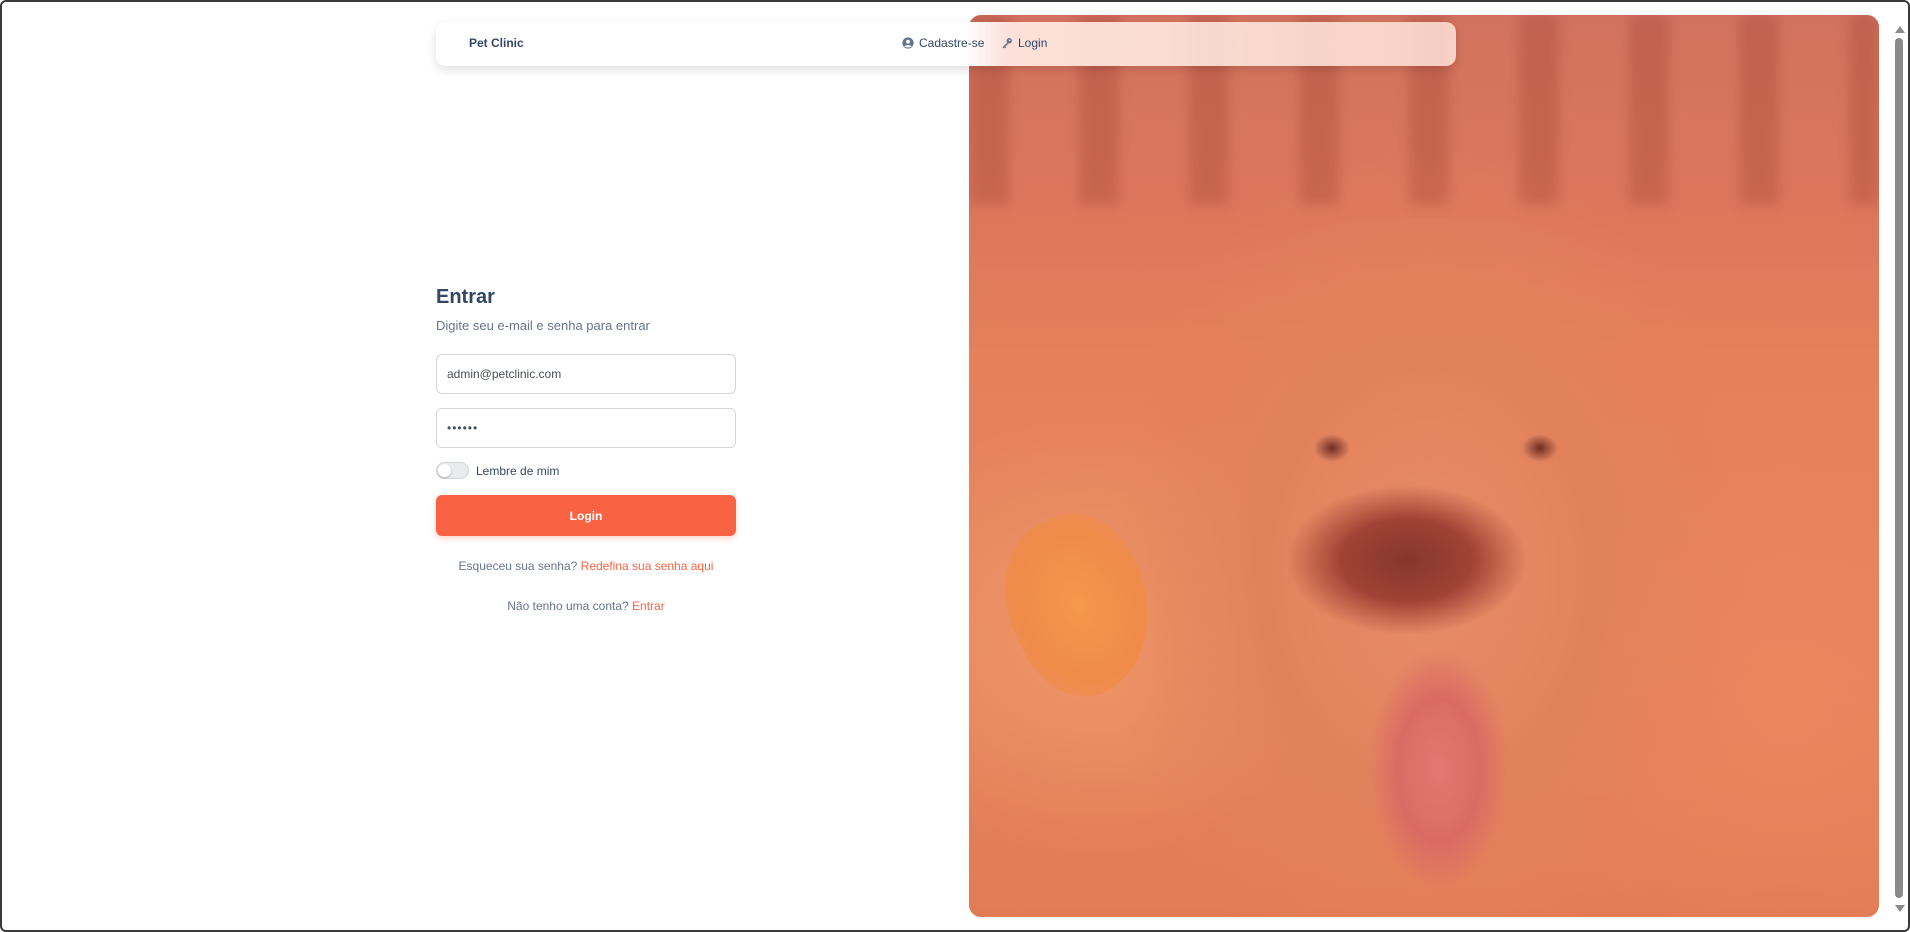 The height and width of the screenshot is (932, 1910). I want to click on forgot-password-text: Esqueceu sua senha?, so click(518, 566).